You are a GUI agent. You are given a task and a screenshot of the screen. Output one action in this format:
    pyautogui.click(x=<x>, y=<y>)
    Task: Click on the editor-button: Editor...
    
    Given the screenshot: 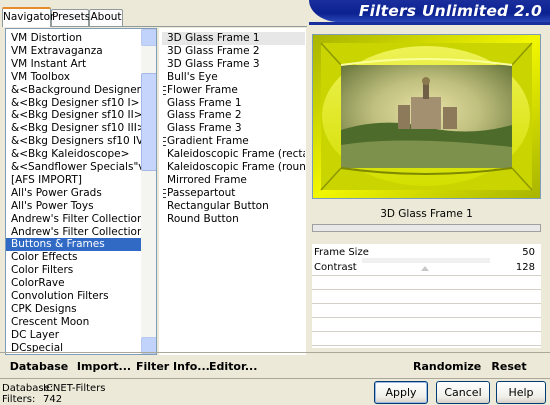 What is the action you would take?
    pyautogui.click(x=233, y=367)
    